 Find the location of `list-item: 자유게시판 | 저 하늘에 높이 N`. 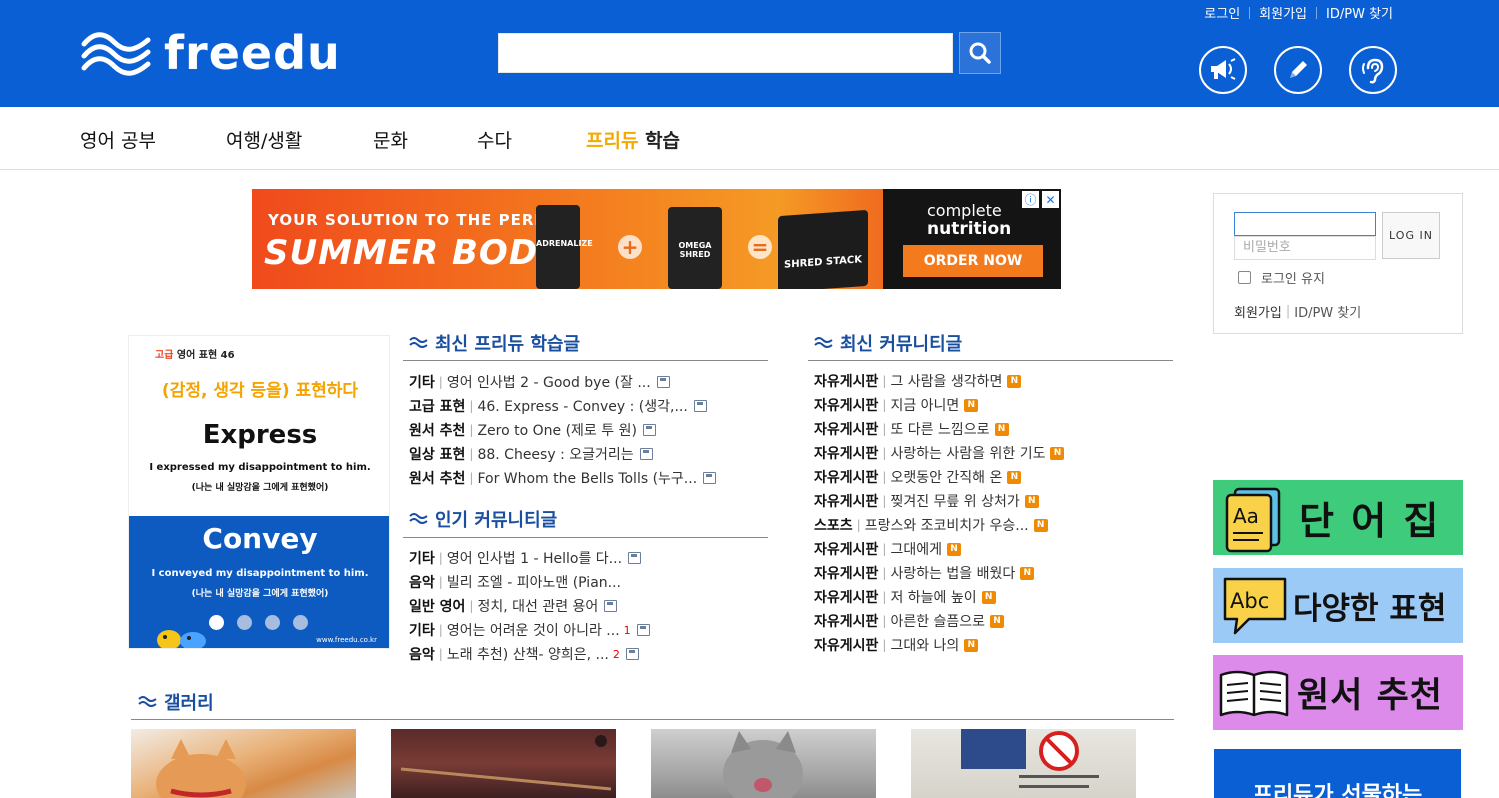

list-item: 자유게시판 | 저 하늘에 높이 N is located at coordinates (939, 597).